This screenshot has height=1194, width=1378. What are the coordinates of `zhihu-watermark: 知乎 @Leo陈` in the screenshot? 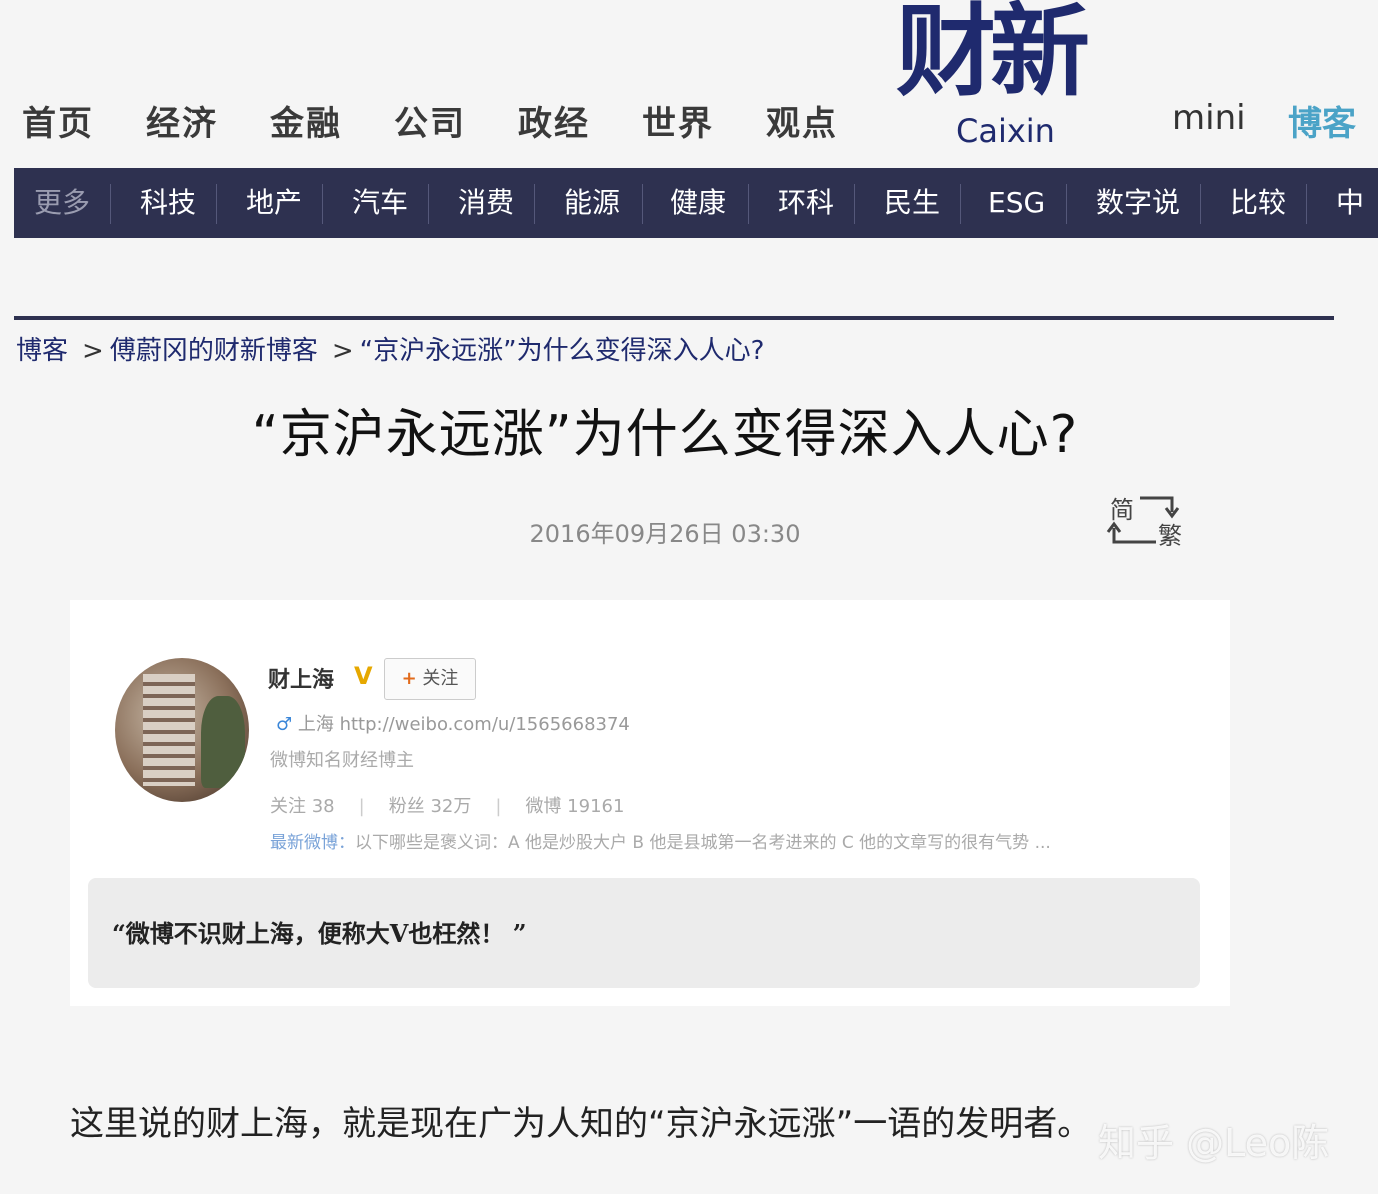 It's located at (1214, 1143).